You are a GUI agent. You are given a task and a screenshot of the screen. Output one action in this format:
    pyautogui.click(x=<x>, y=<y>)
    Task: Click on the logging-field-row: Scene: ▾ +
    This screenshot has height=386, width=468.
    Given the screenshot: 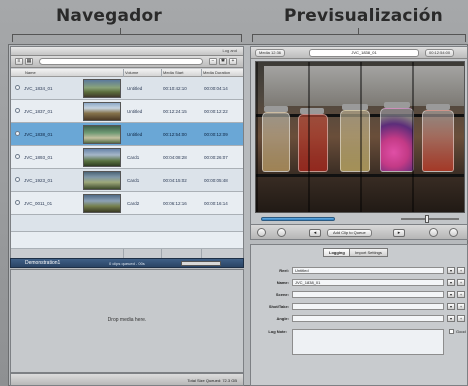 What is the action you would take?
    pyautogui.click(x=359, y=295)
    